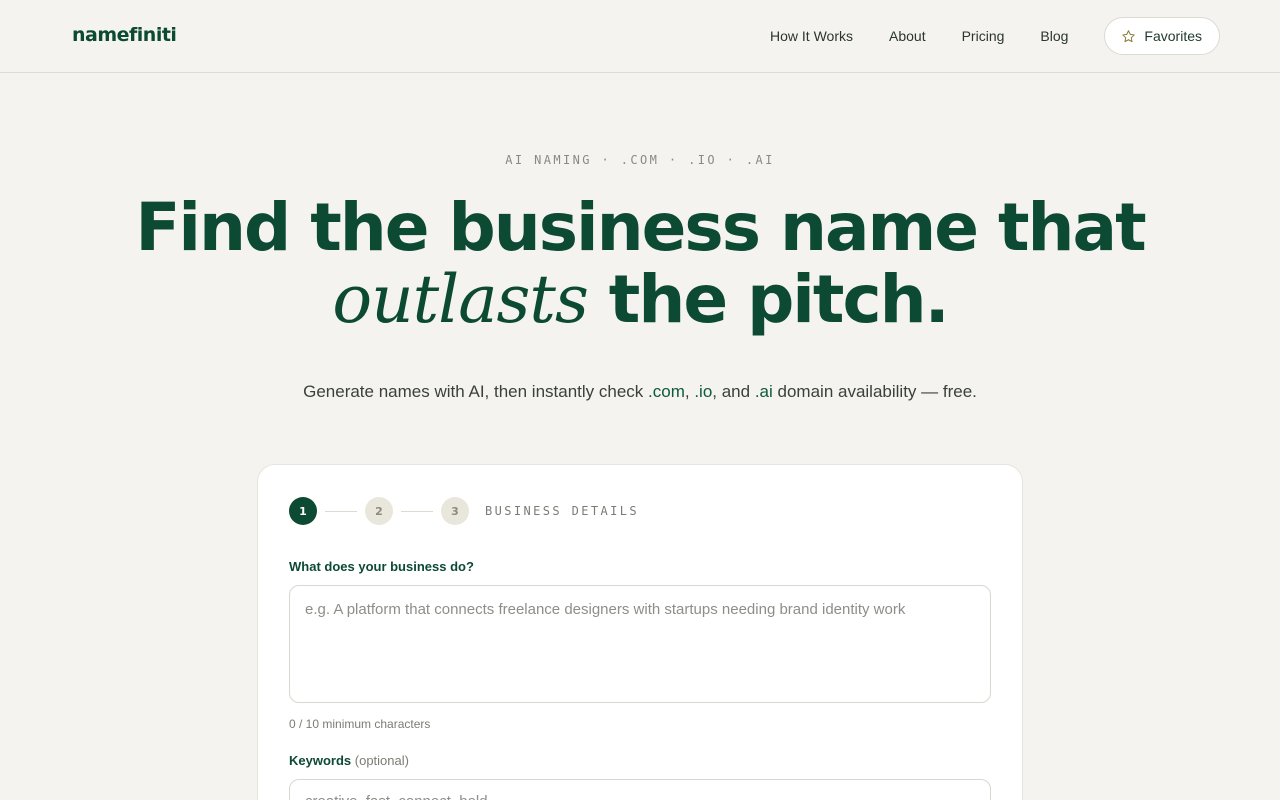 Image resolution: width=1280 pixels, height=800 pixels. Describe the element at coordinates (689, 391) in the screenshot. I see `subhead-sep-1: ,` at that location.